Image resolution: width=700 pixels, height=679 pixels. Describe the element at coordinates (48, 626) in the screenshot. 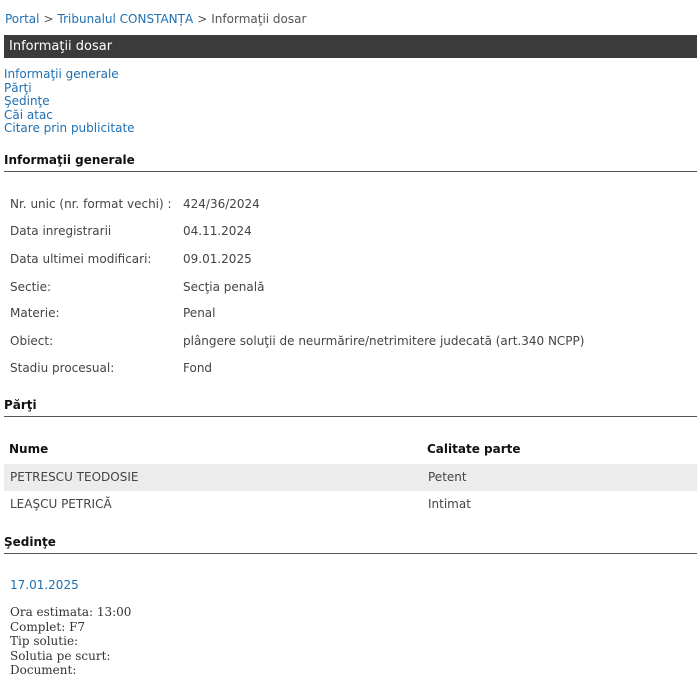

I see `hearing-panel: Complet: F7` at that location.